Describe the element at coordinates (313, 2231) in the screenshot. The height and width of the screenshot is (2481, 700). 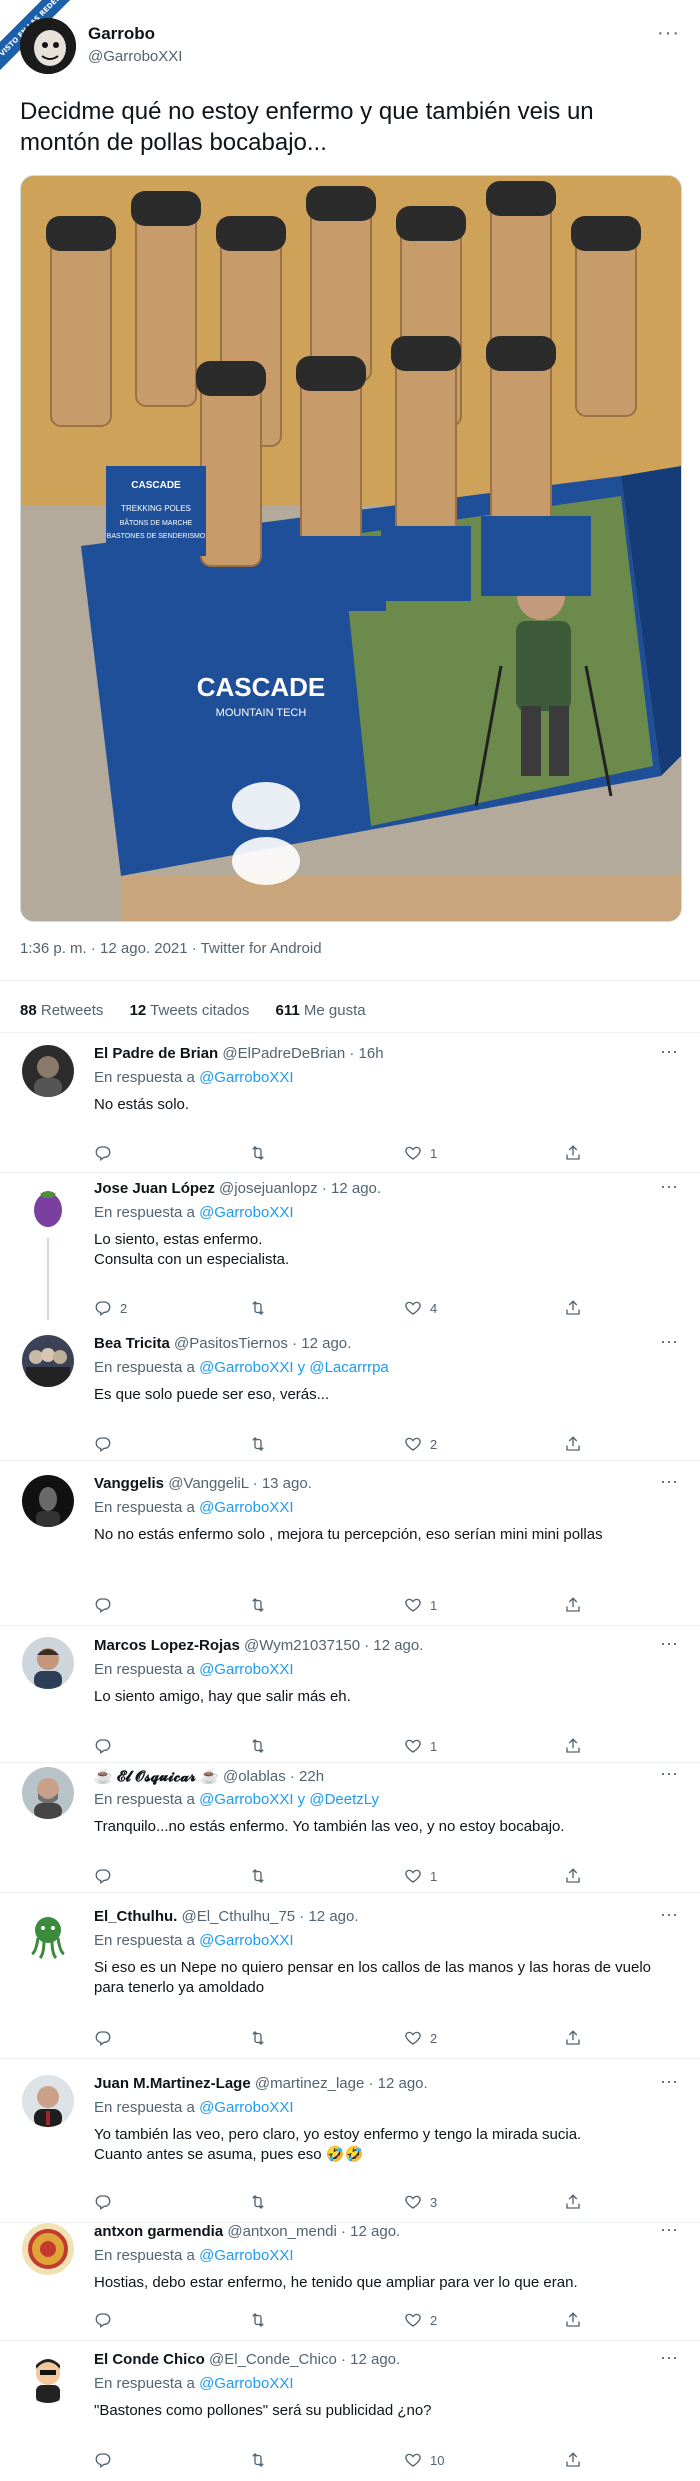
I see `reply-author-handle: @antxon_mendi · 12 ago.` at that location.